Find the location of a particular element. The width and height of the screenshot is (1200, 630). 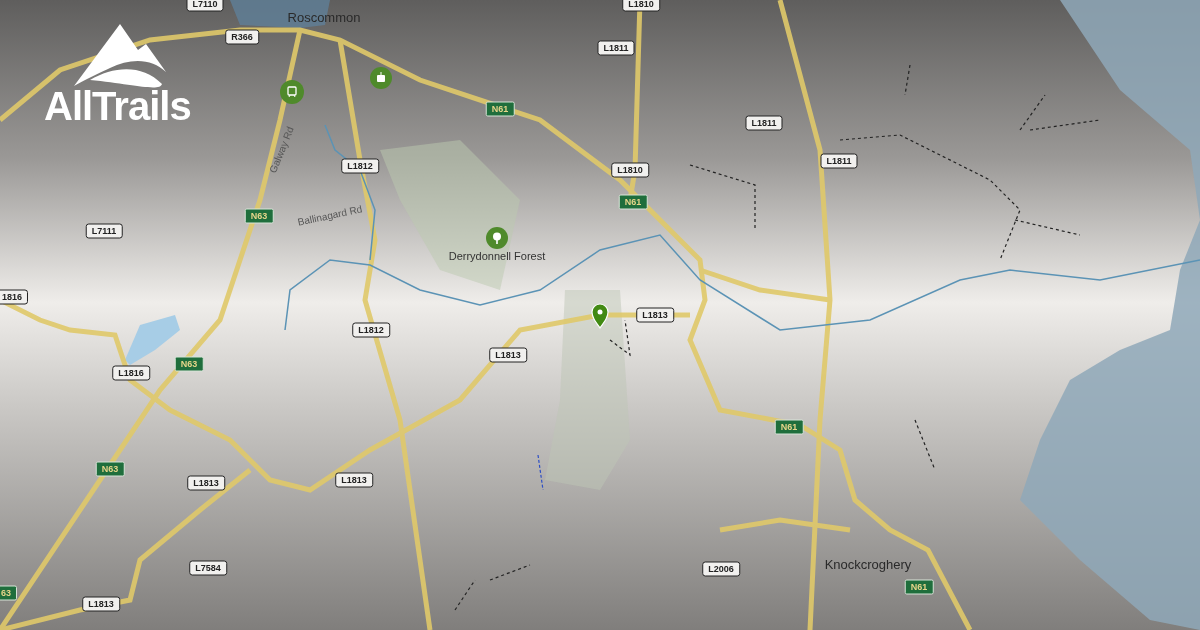

tree-icon is located at coordinates (497, 238).